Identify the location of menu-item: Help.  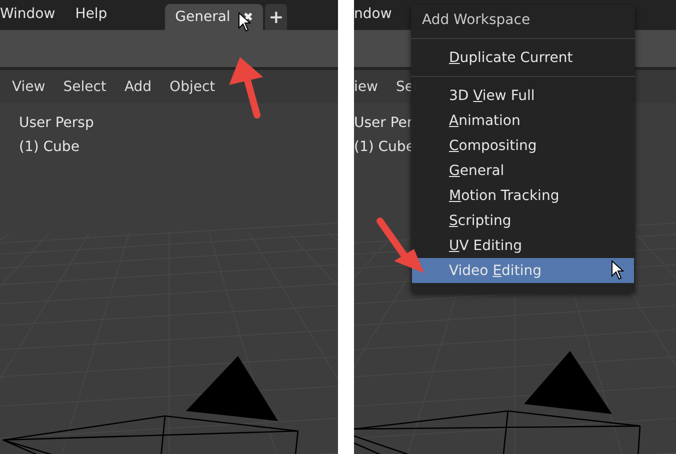
(95, 18).